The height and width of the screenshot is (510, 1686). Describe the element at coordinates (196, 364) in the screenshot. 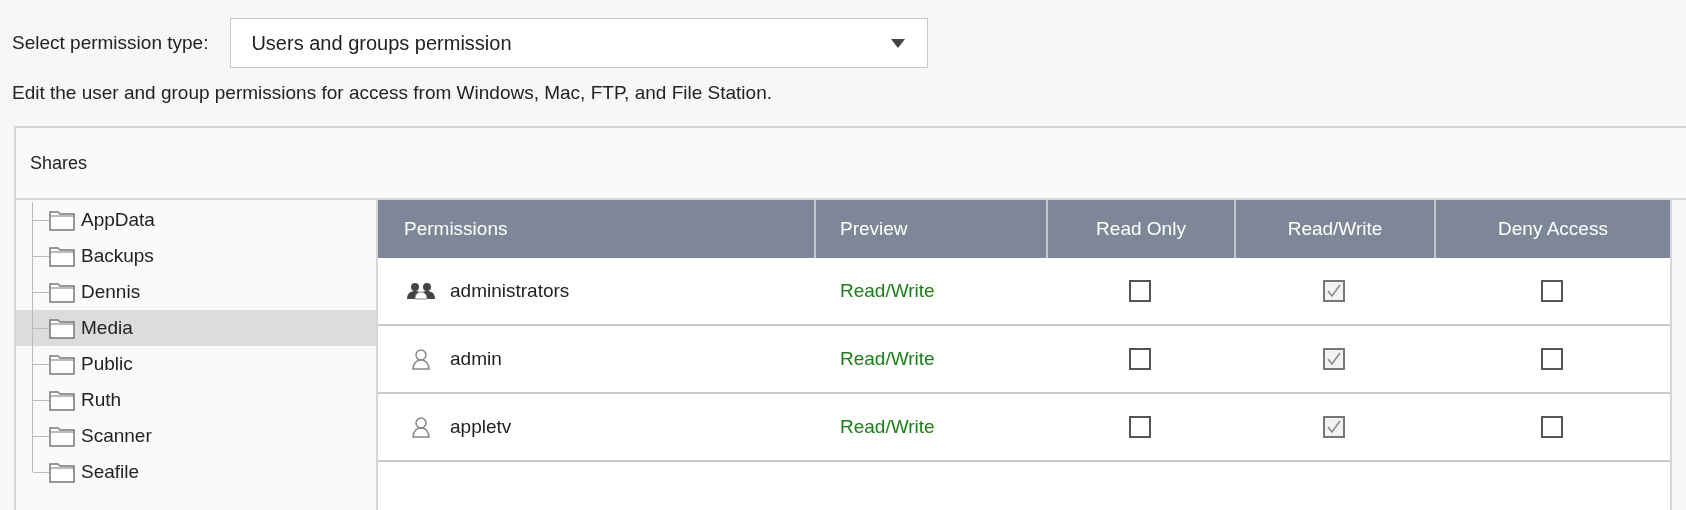

I see `share-tree-item: Public` at that location.